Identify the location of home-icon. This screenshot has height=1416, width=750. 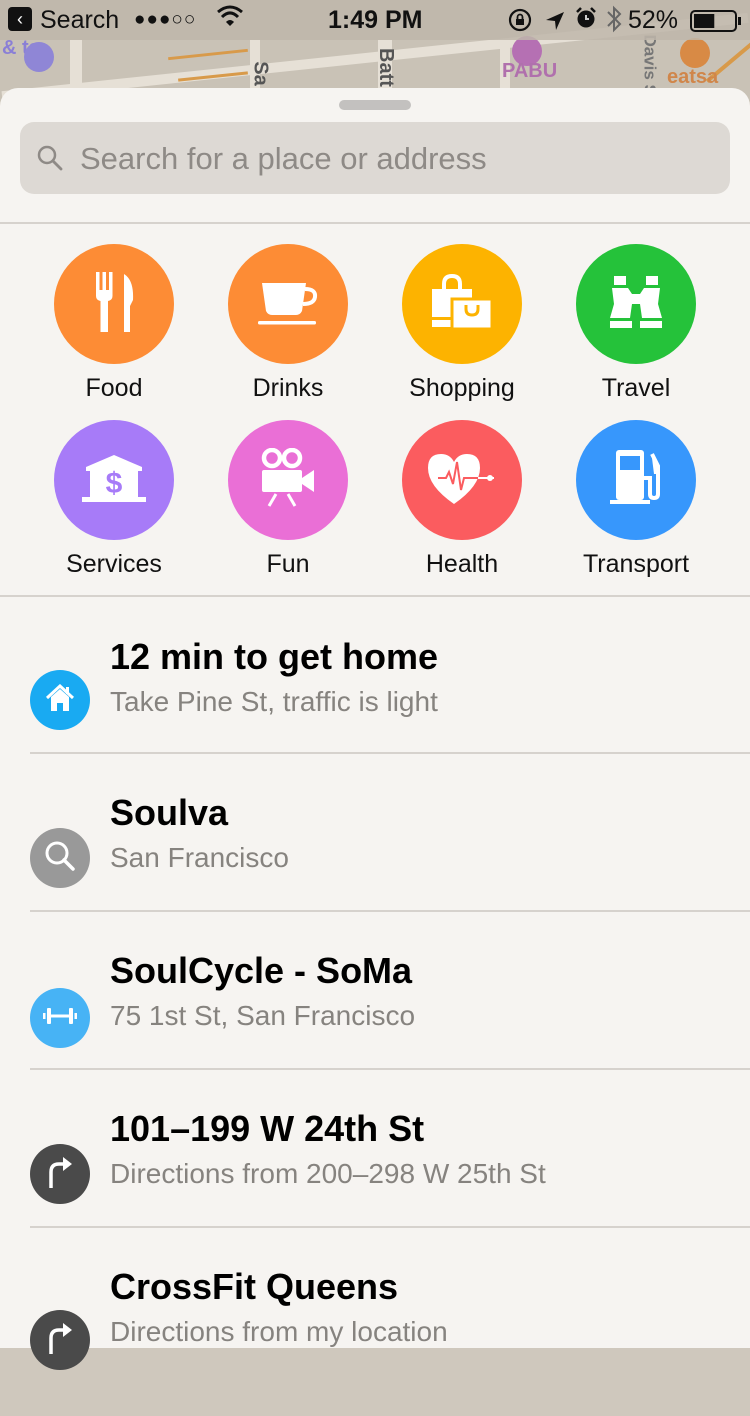
(60, 700).